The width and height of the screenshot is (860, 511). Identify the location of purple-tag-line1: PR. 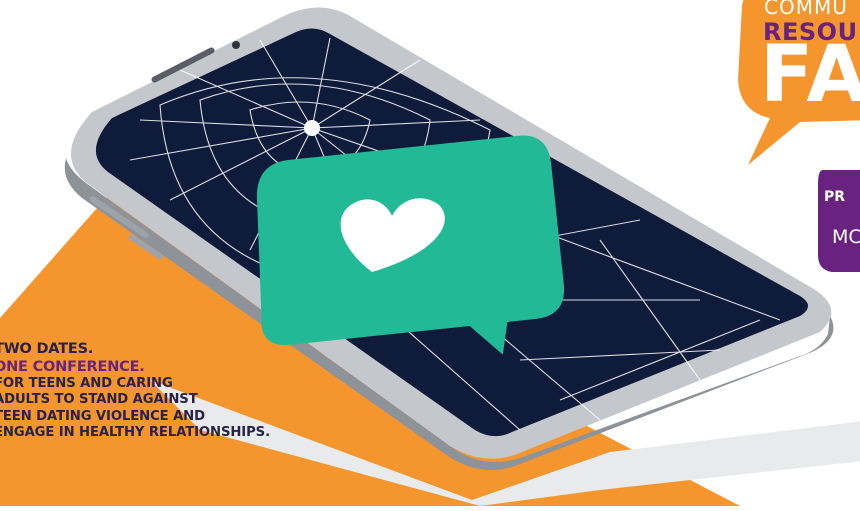
(835, 197).